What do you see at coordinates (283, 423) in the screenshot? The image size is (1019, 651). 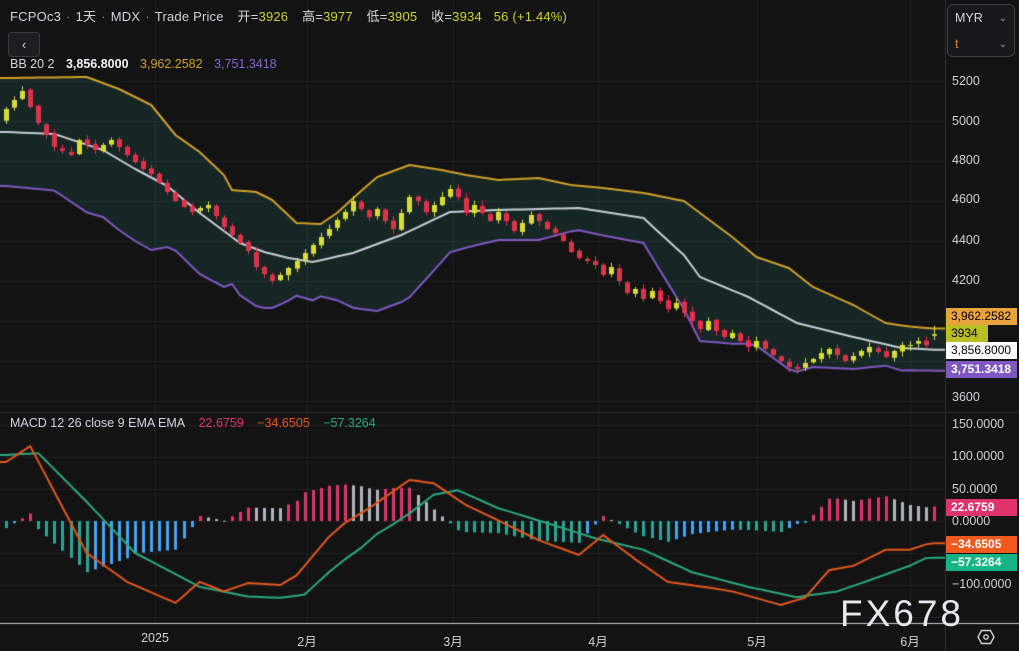 I see `macd-line-value: −34.6505` at bounding box center [283, 423].